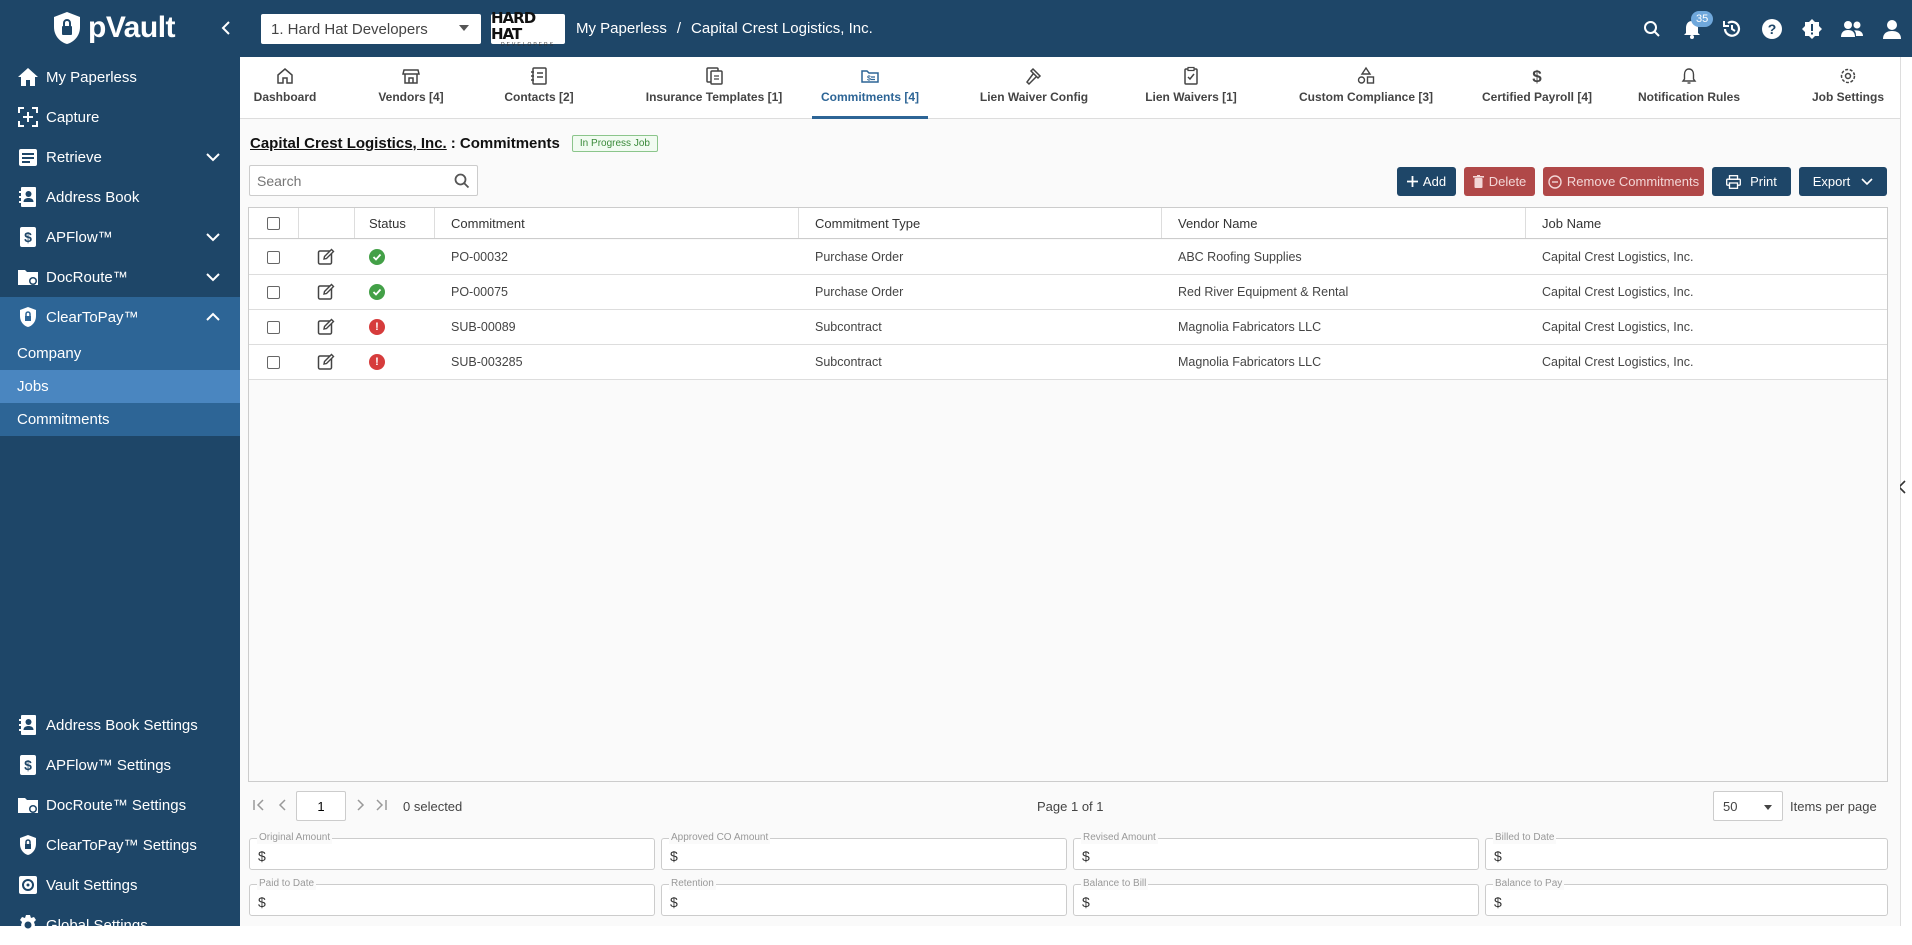 The height and width of the screenshot is (945, 1912). What do you see at coordinates (1366, 88) in the screenshot?
I see `tab-custom-compliance: Custom Compliance [3]` at bounding box center [1366, 88].